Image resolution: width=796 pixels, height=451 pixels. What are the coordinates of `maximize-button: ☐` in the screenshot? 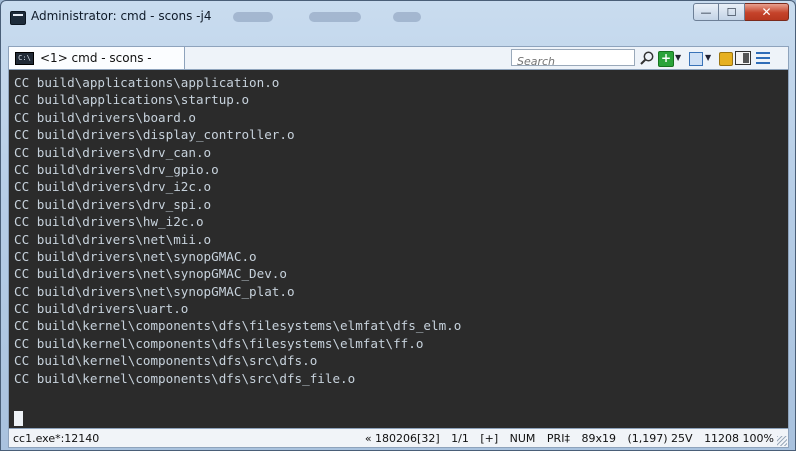 It's located at (732, 12).